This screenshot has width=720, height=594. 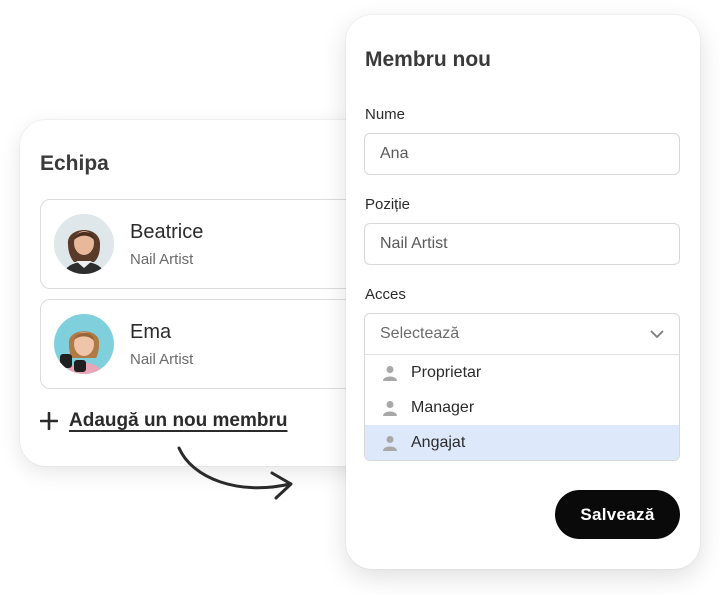 I want to click on plus-icon, so click(x=49, y=421).